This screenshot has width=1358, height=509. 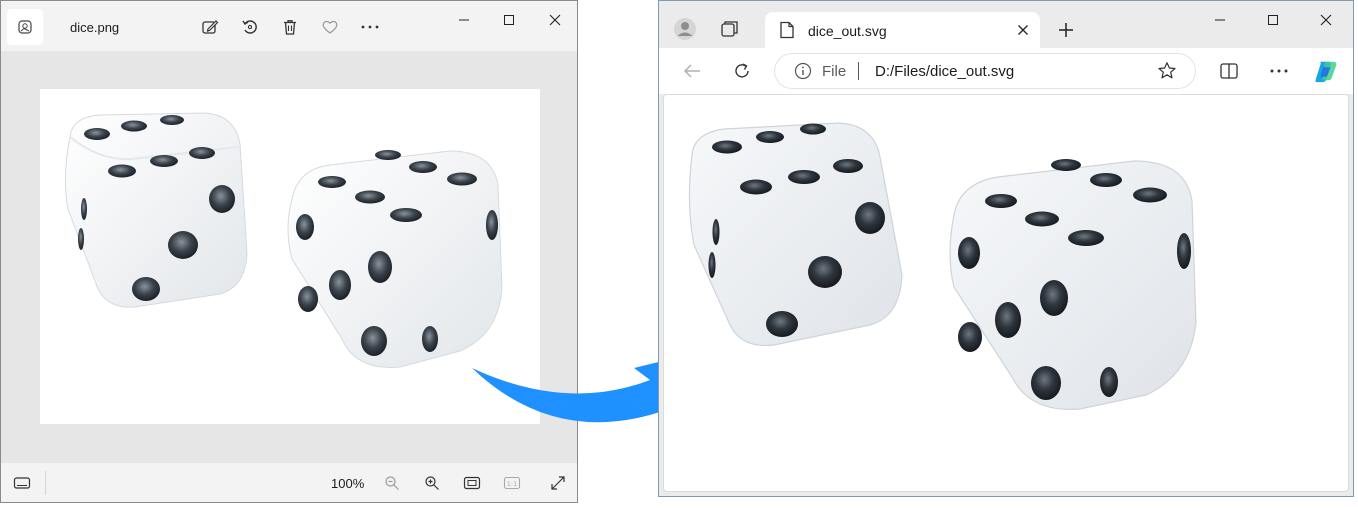 What do you see at coordinates (1326, 71) in the screenshot?
I see `copilot-icon` at bounding box center [1326, 71].